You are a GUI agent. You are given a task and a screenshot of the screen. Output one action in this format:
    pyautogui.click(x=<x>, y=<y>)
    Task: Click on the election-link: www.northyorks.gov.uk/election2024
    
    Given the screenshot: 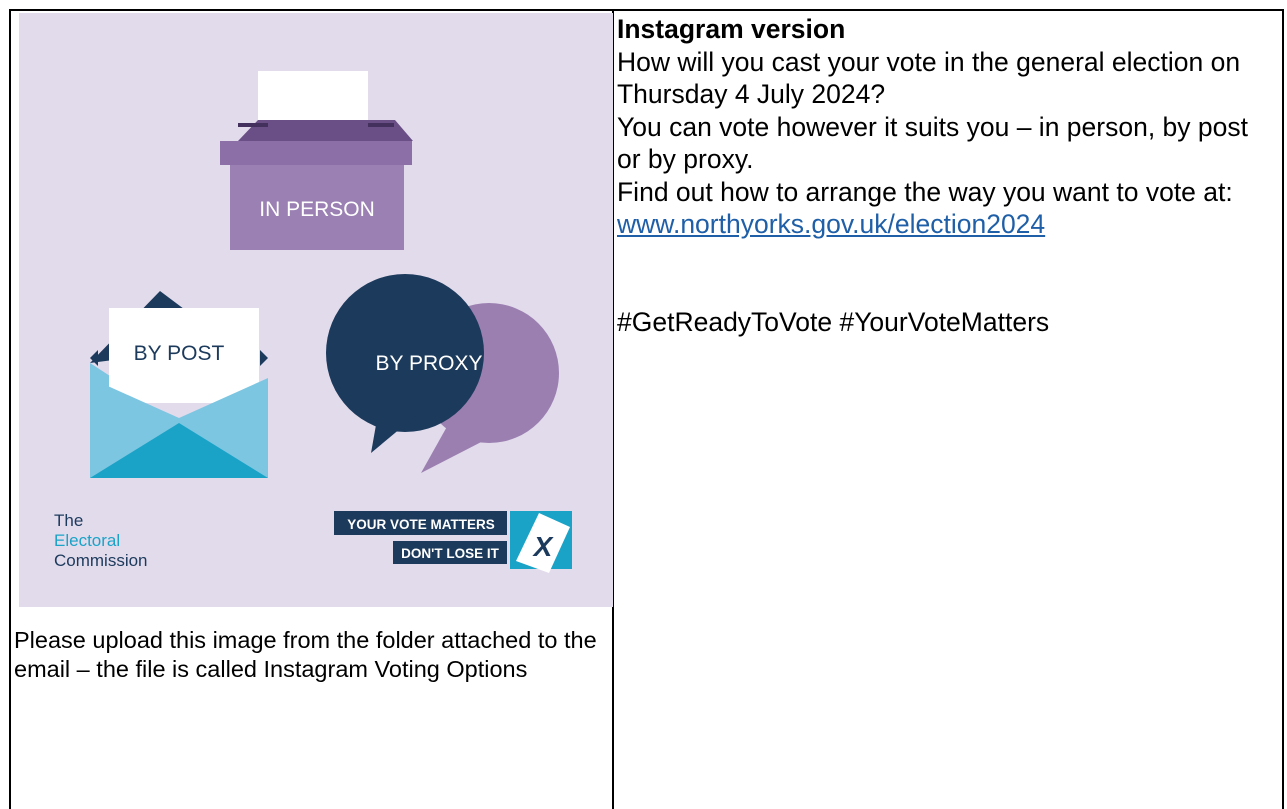 What is the action you would take?
    pyautogui.click(x=831, y=224)
    